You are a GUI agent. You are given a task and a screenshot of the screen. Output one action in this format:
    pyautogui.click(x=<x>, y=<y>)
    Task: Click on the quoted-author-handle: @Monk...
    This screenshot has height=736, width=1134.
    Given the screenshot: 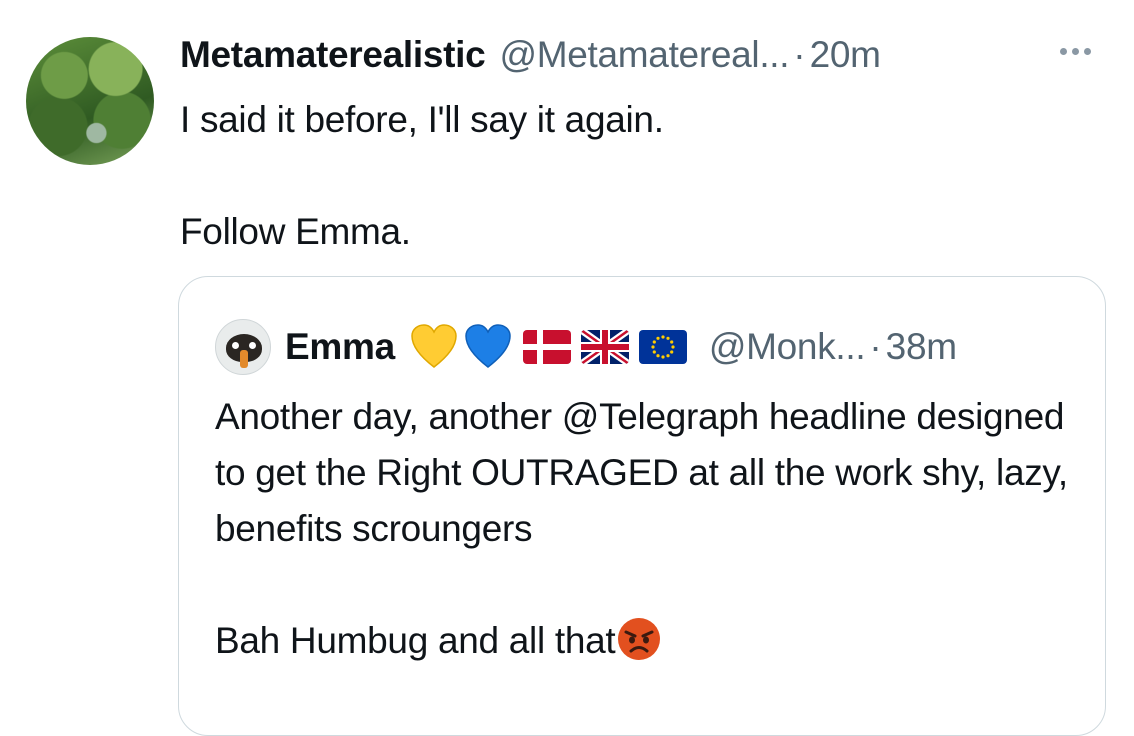 What is the action you would take?
    pyautogui.click(x=787, y=347)
    